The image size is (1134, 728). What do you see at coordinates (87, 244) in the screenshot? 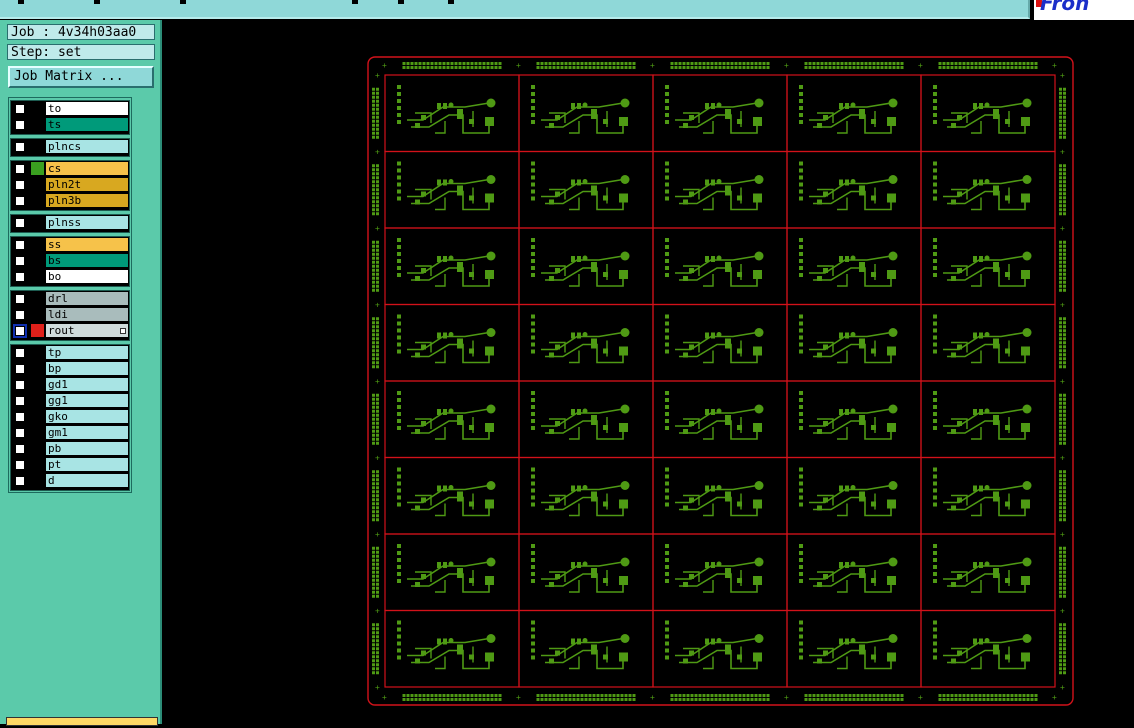
I see `layer-name: ss` at bounding box center [87, 244].